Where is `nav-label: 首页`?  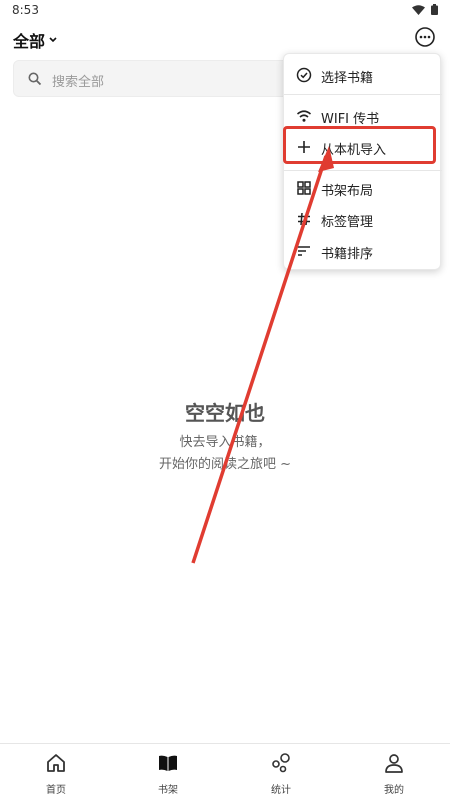
nav-label: 首页 is located at coordinates (56, 790).